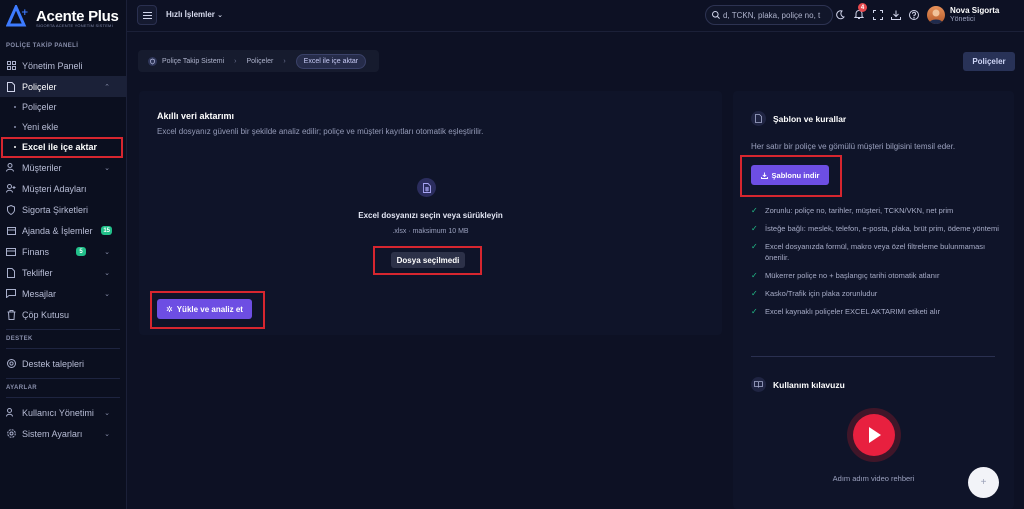  I want to click on moon-icon, so click(839, 14).